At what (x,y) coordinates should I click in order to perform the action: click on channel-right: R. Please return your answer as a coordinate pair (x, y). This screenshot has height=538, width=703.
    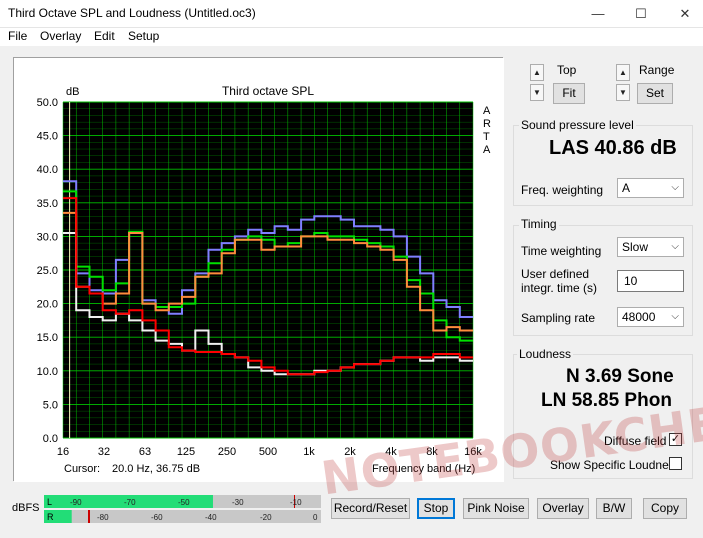
    Looking at the image, I should click on (50, 517).